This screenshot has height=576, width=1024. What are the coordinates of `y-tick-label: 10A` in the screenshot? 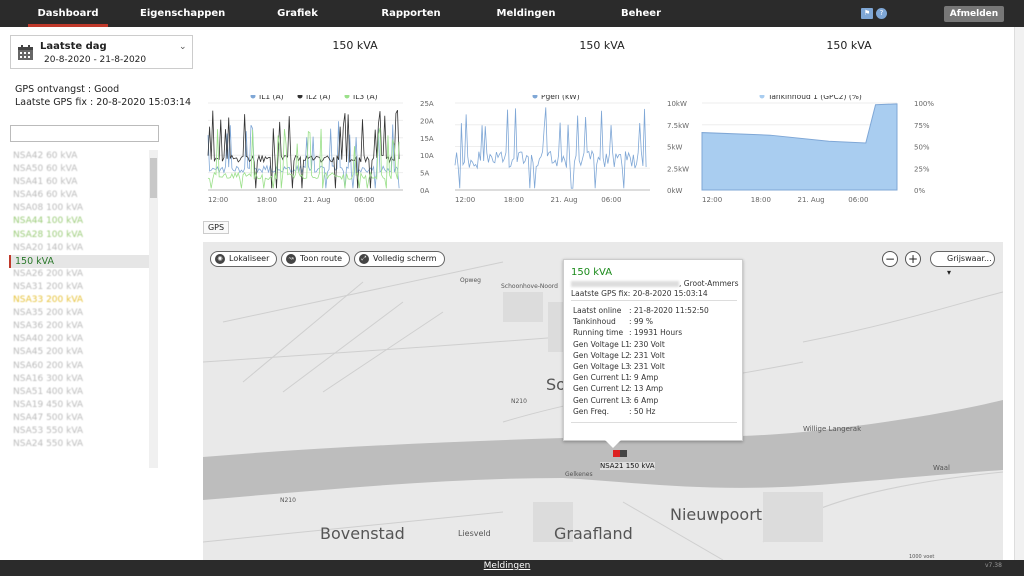 It's located at (427, 156).